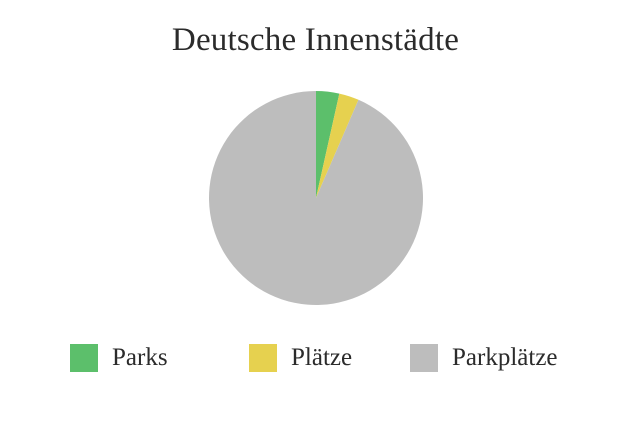 This screenshot has height=421, width=631. I want to click on legend-item-plaetze: Plätze, so click(300, 358).